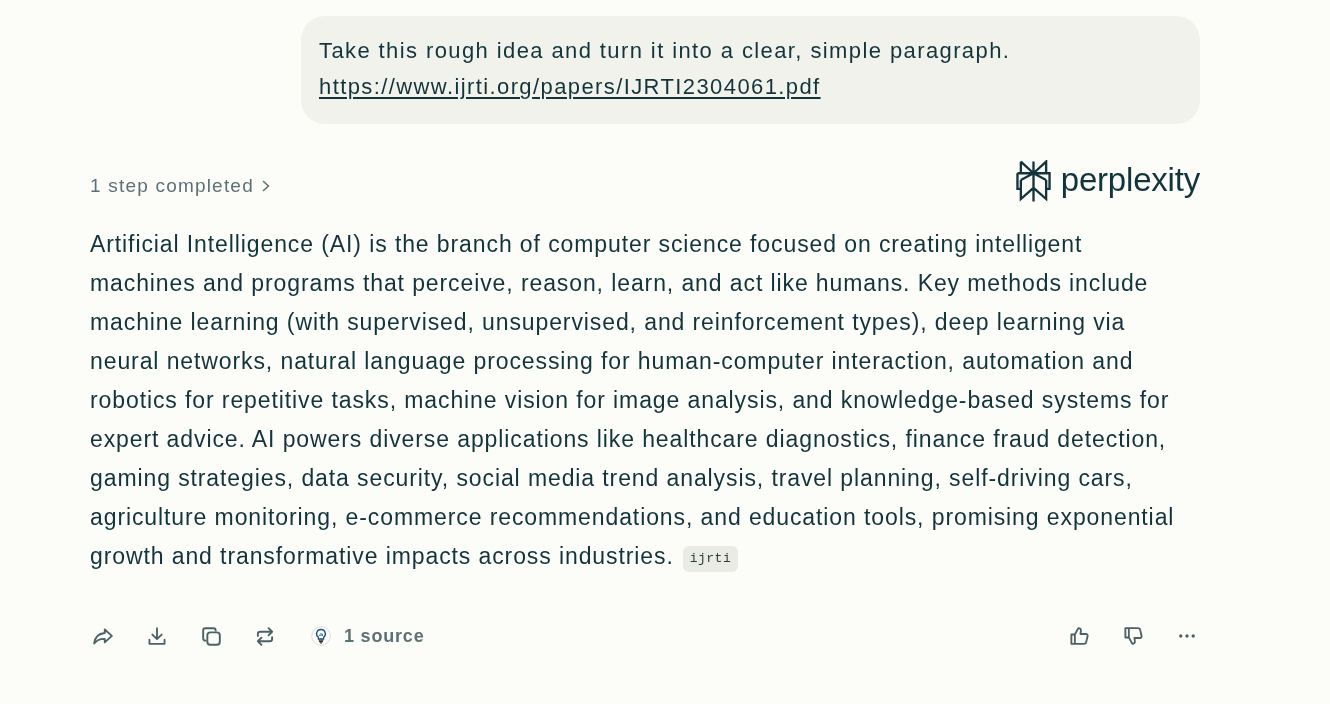 The height and width of the screenshot is (704, 1330). I want to click on pdf-link: https://www.ijrti.org/papers/IJRTI2304061.pdf, so click(570, 87).